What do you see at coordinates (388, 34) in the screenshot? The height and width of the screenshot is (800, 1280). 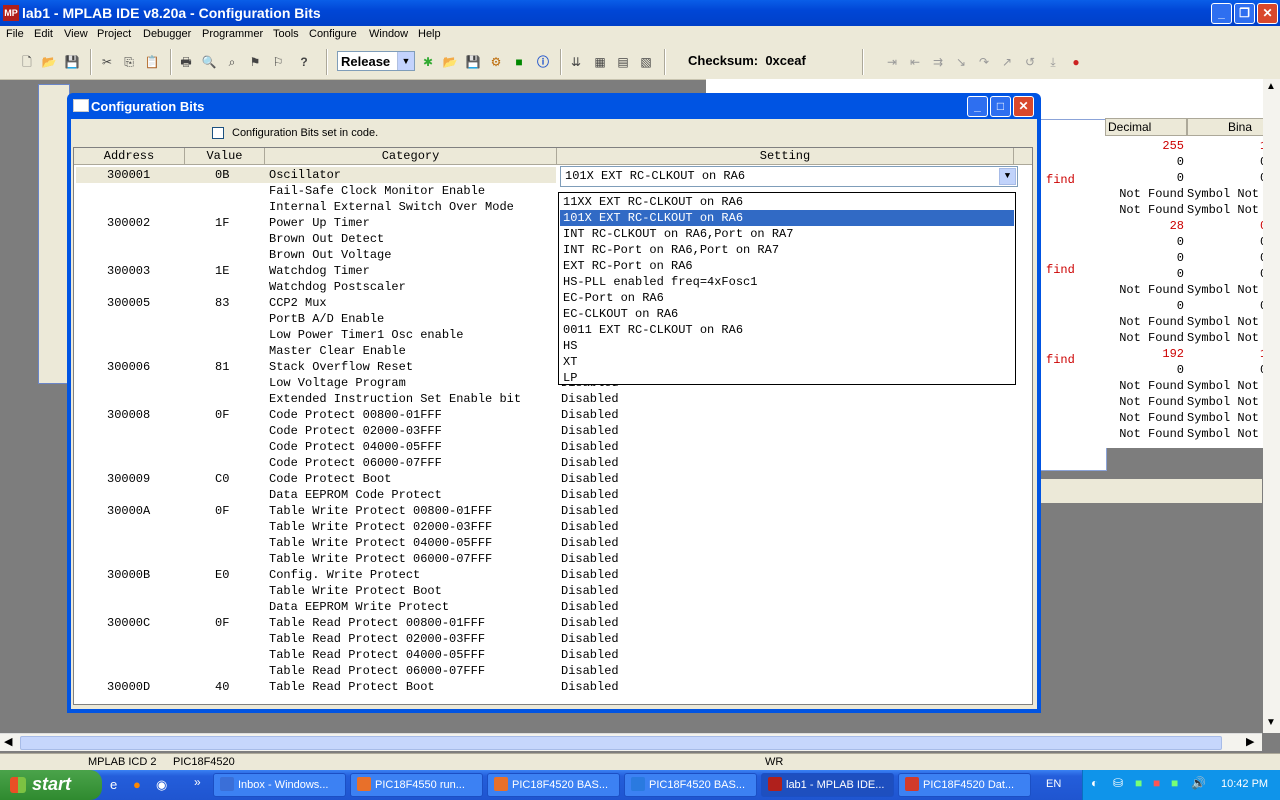 I see `menu-window: Window` at bounding box center [388, 34].